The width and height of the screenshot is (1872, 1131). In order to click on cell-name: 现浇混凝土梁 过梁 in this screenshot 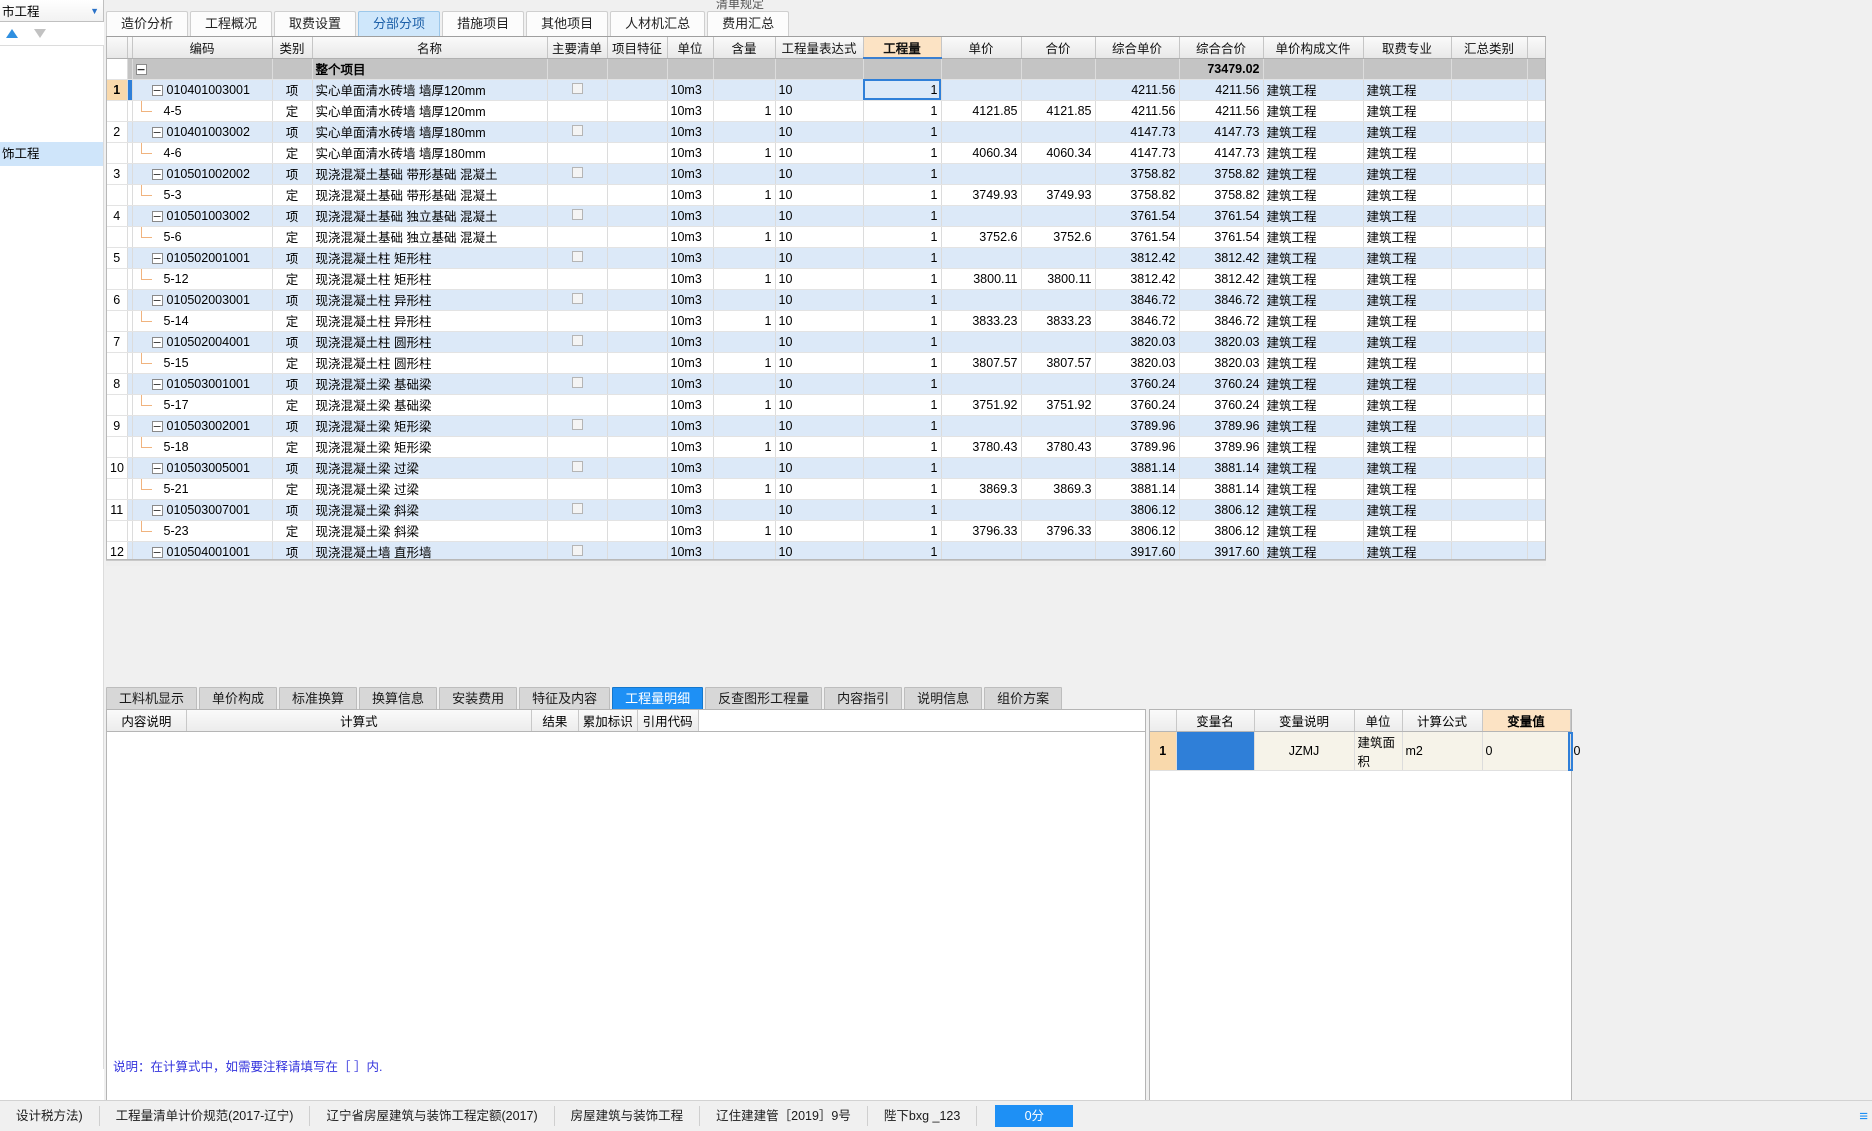, I will do `click(430, 489)`.